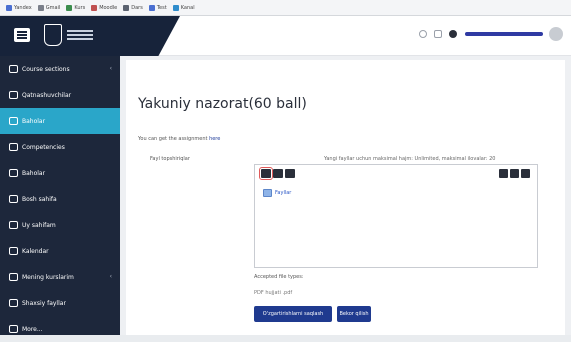 The image size is (571, 342). Describe the element at coordinates (423, 34) in the screenshot. I see `notifications-icon` at that location.